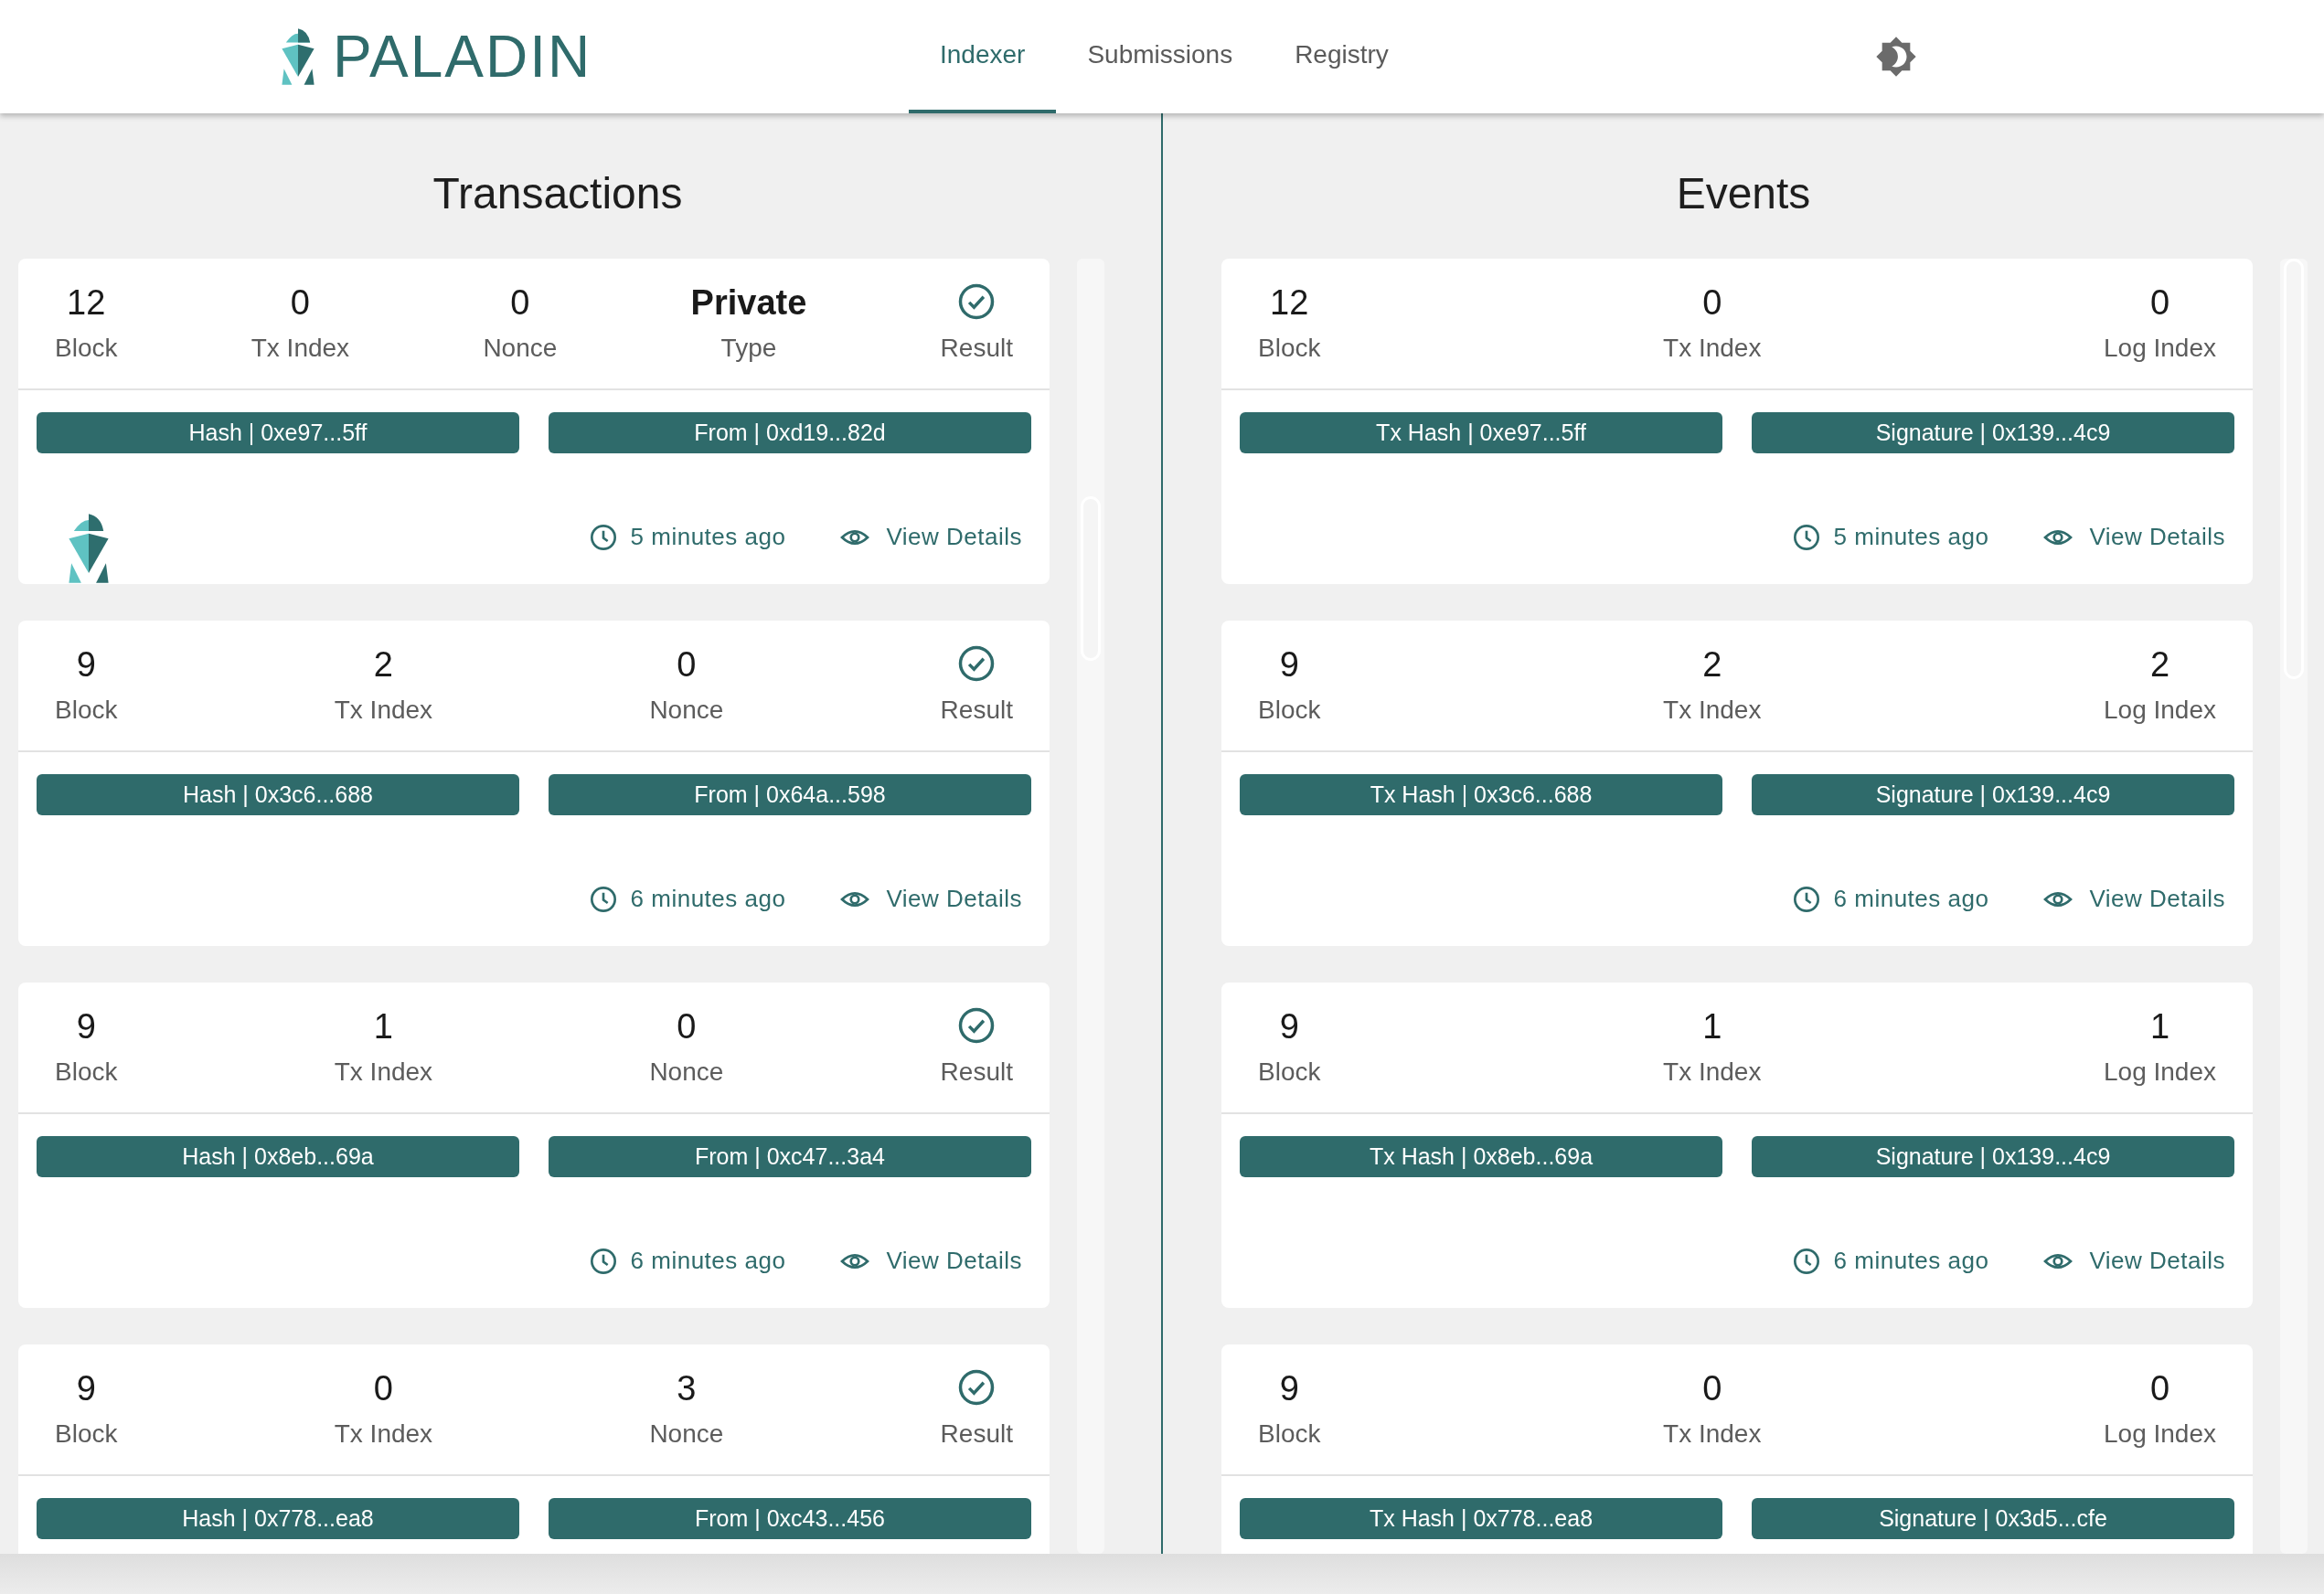 This screenshot has height=1594, width=2324. I want to click on brand-name: PALADIN, so click(462, 56).